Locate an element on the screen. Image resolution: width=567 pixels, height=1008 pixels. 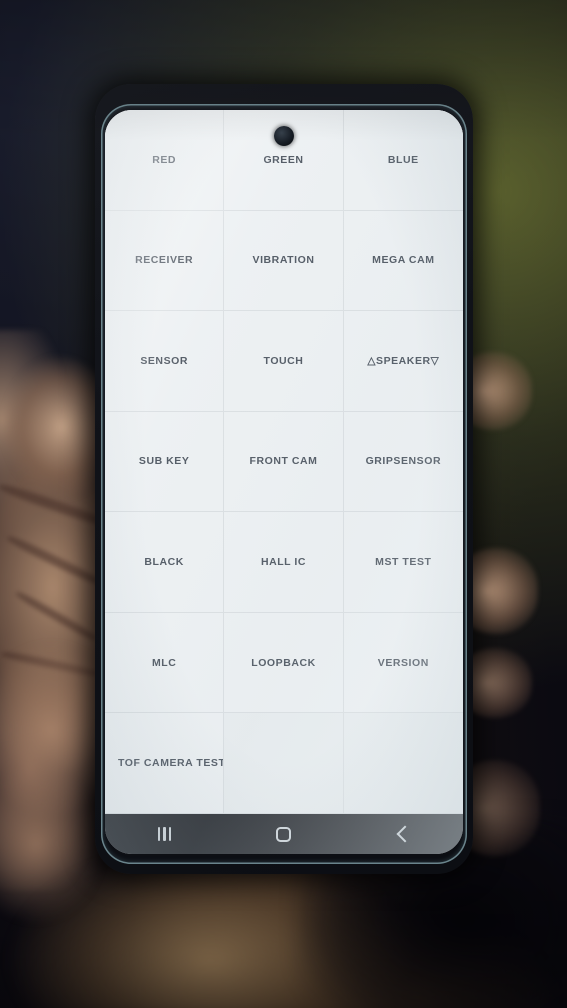
test-button: VERSION is located at coordinates (403, 663).